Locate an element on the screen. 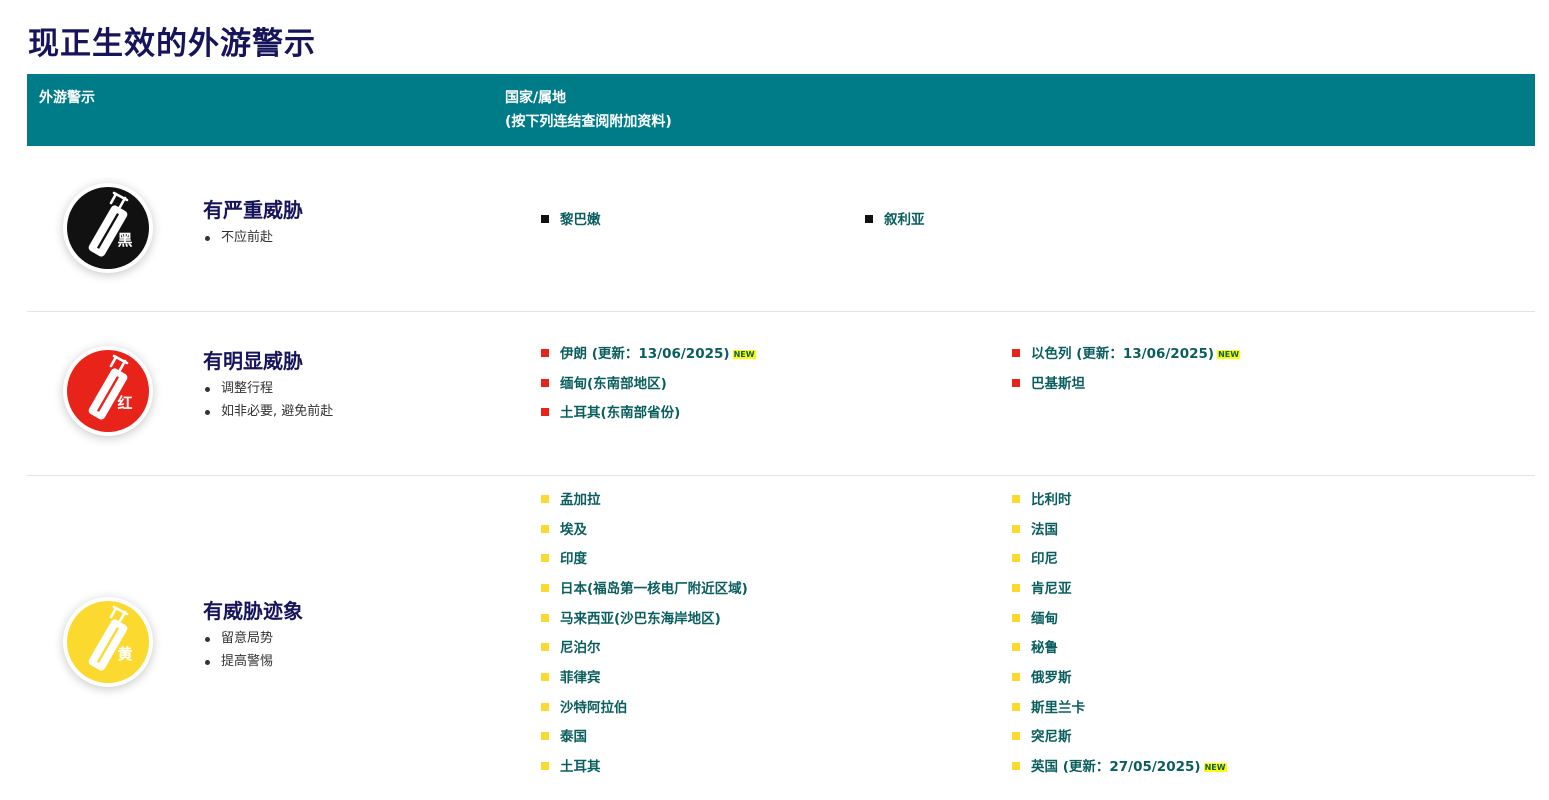  page-title: 现正生效的外游警示 is located at coordinates (172, 44).